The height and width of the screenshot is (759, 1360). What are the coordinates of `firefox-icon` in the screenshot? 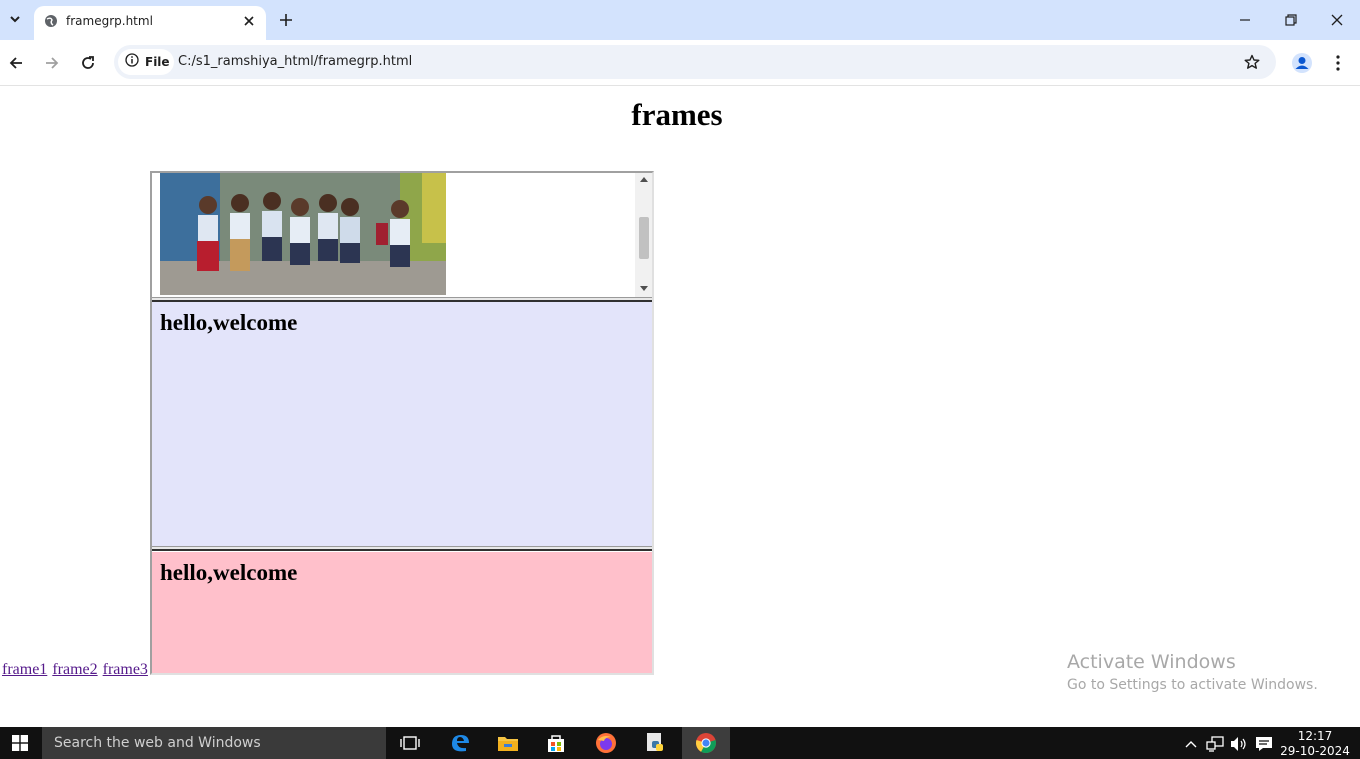 It's located at (606, 743).